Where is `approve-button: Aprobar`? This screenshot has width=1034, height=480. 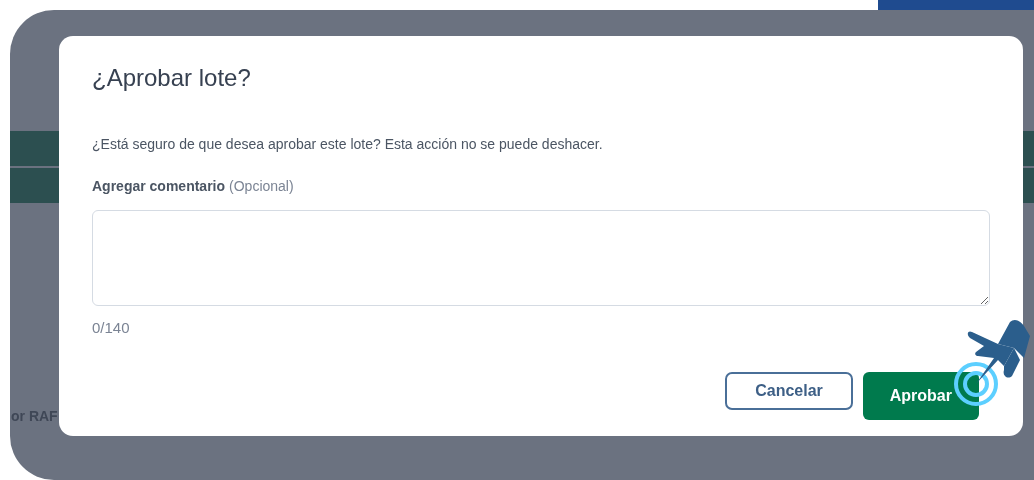
approve-button: Aprobar is located at coordinates (920, 396).